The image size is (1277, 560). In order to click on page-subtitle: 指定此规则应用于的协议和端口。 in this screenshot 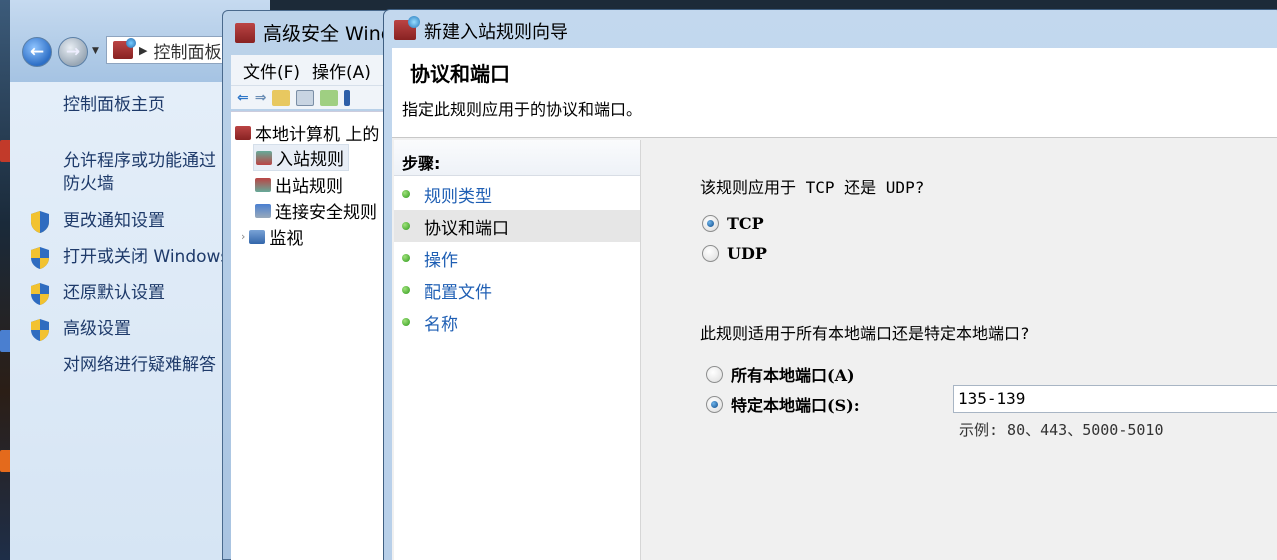, I will do `click(522, 109)`.